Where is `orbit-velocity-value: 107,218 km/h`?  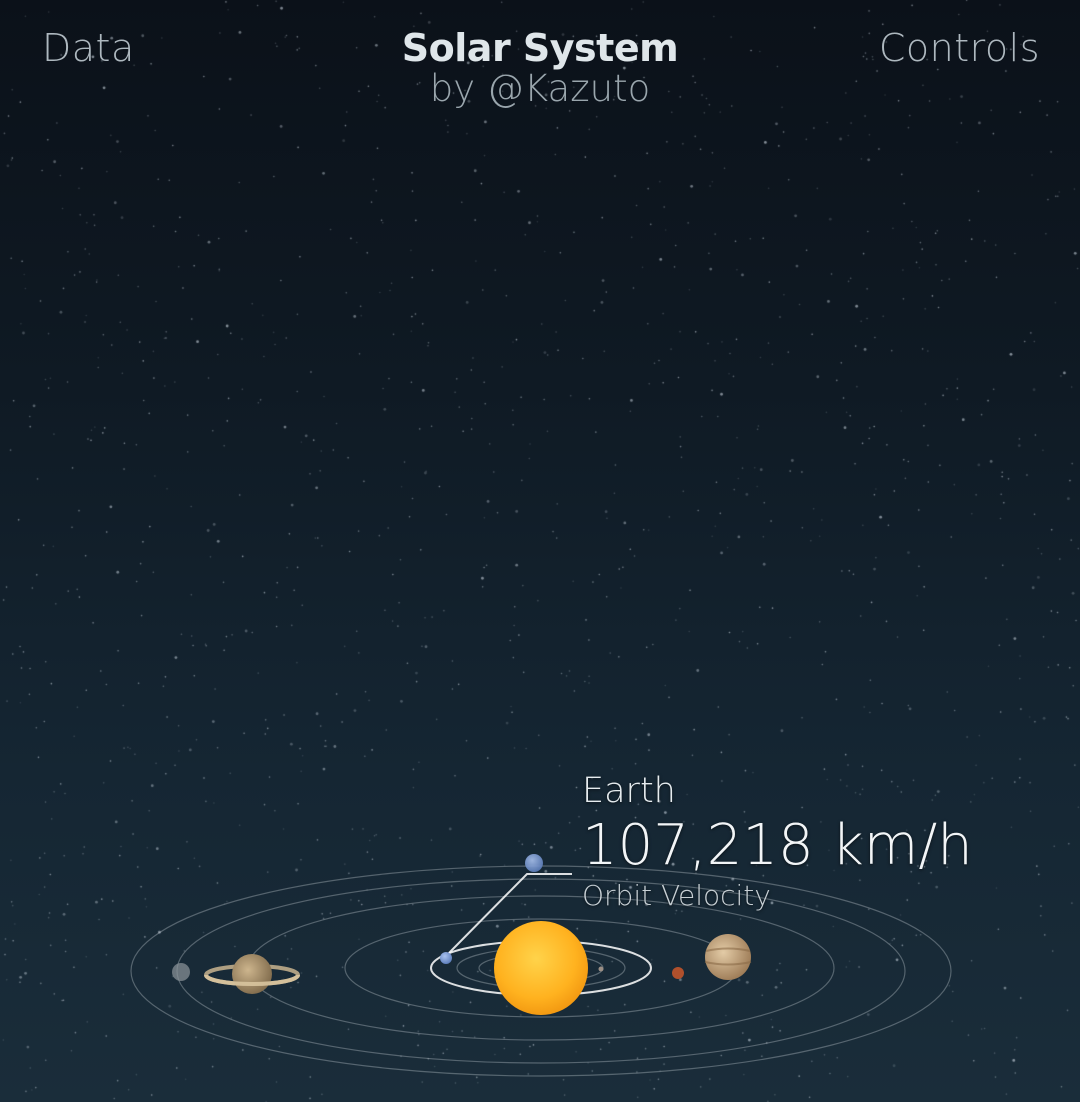
orbit-velocity-value: 107,218 km/h is located at coordinates (777, 845).